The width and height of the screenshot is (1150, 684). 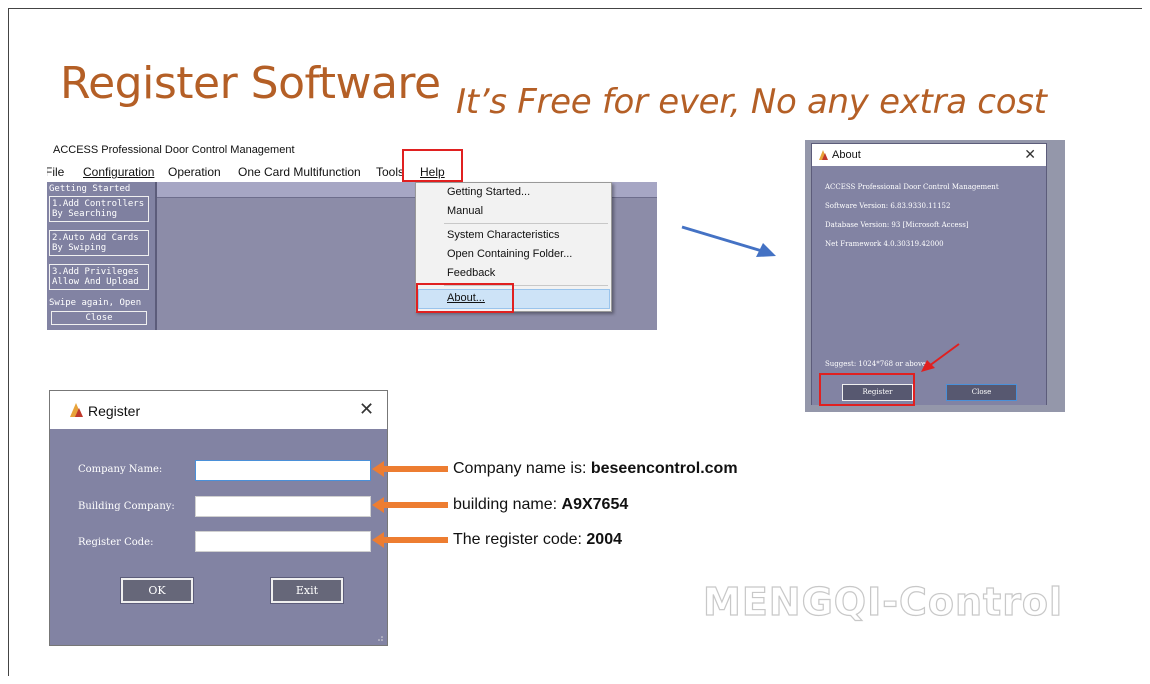 I want to click on annotation-building-name: building name: A9X7654, so click(x=540, y=505).